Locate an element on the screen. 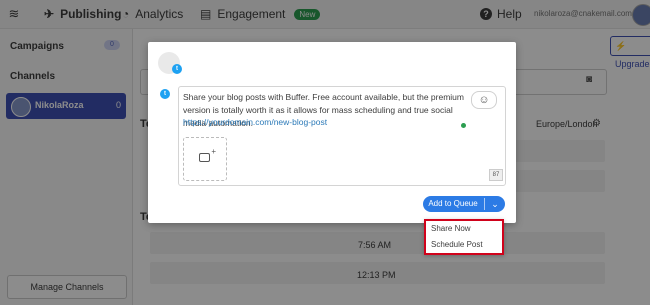 Image resolution: width=650 pixels, height=305 pixels. status-dot is located at coordinates (463, 125).